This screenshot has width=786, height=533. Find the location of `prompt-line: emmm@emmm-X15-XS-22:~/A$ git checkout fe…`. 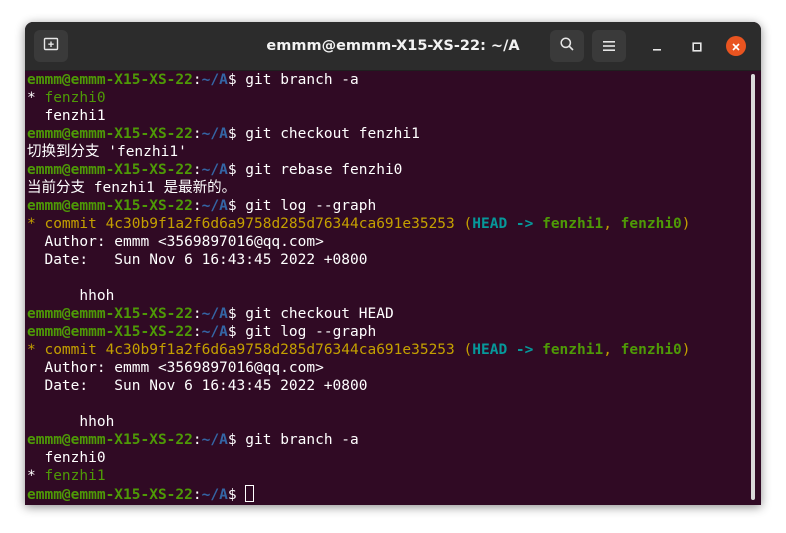

prompt-line: emmm@emmm-X15-XS-22:~/A$ git checkout fe… is located at coordinates (388, 134).